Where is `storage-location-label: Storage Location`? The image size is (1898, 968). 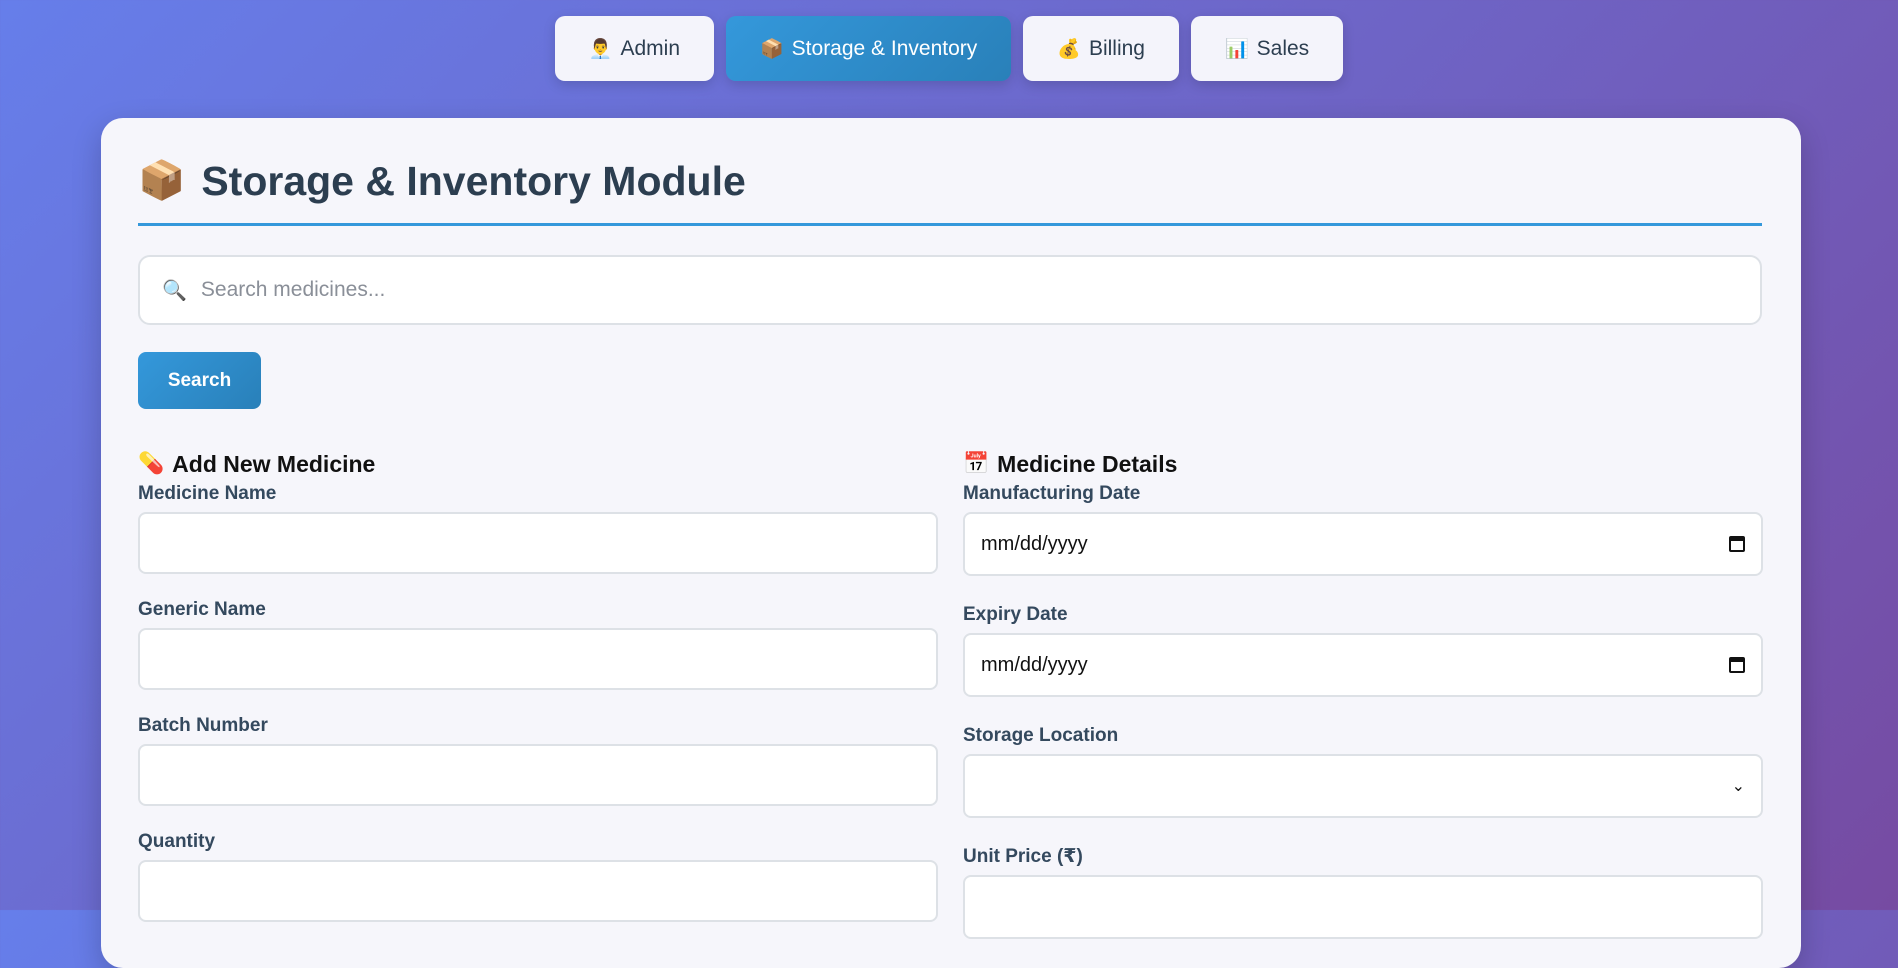
storage-location-label: Storage Location is located at coordinates (1041, 735).